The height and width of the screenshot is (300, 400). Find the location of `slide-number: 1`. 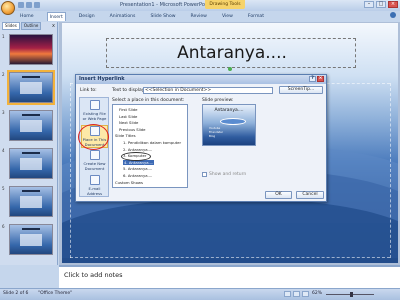

slide-number: 1 is located at coordinates (3, 36).